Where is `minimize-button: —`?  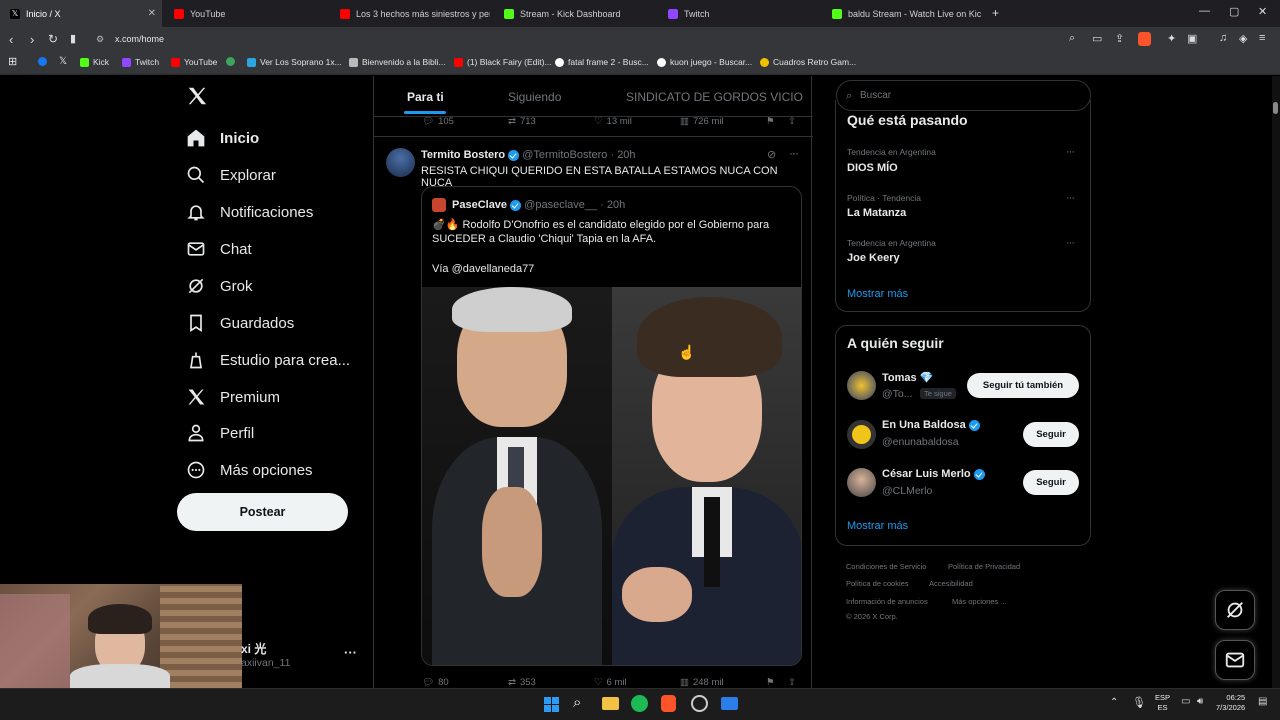
minimize-button: — is located at coordinates (1204, 11).